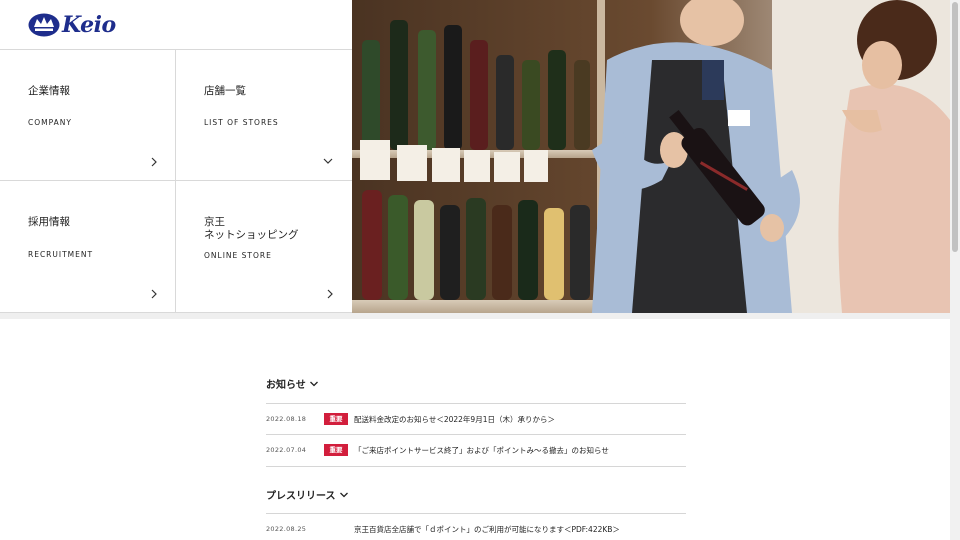 This screenshot has width=960, height=540. I want to click on nav-tile-stores: 店舗一覧 LIST OF STORES, so click(263, 115).